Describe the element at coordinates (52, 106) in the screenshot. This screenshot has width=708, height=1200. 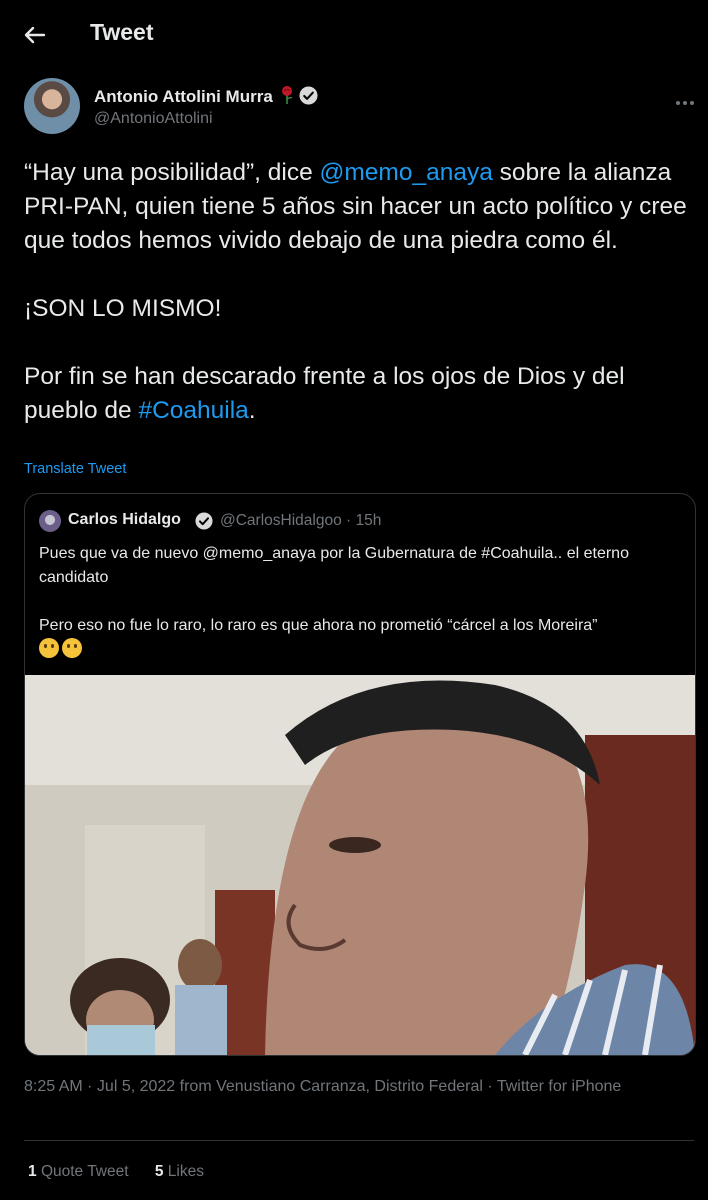
I see `author-avatar` at that location.